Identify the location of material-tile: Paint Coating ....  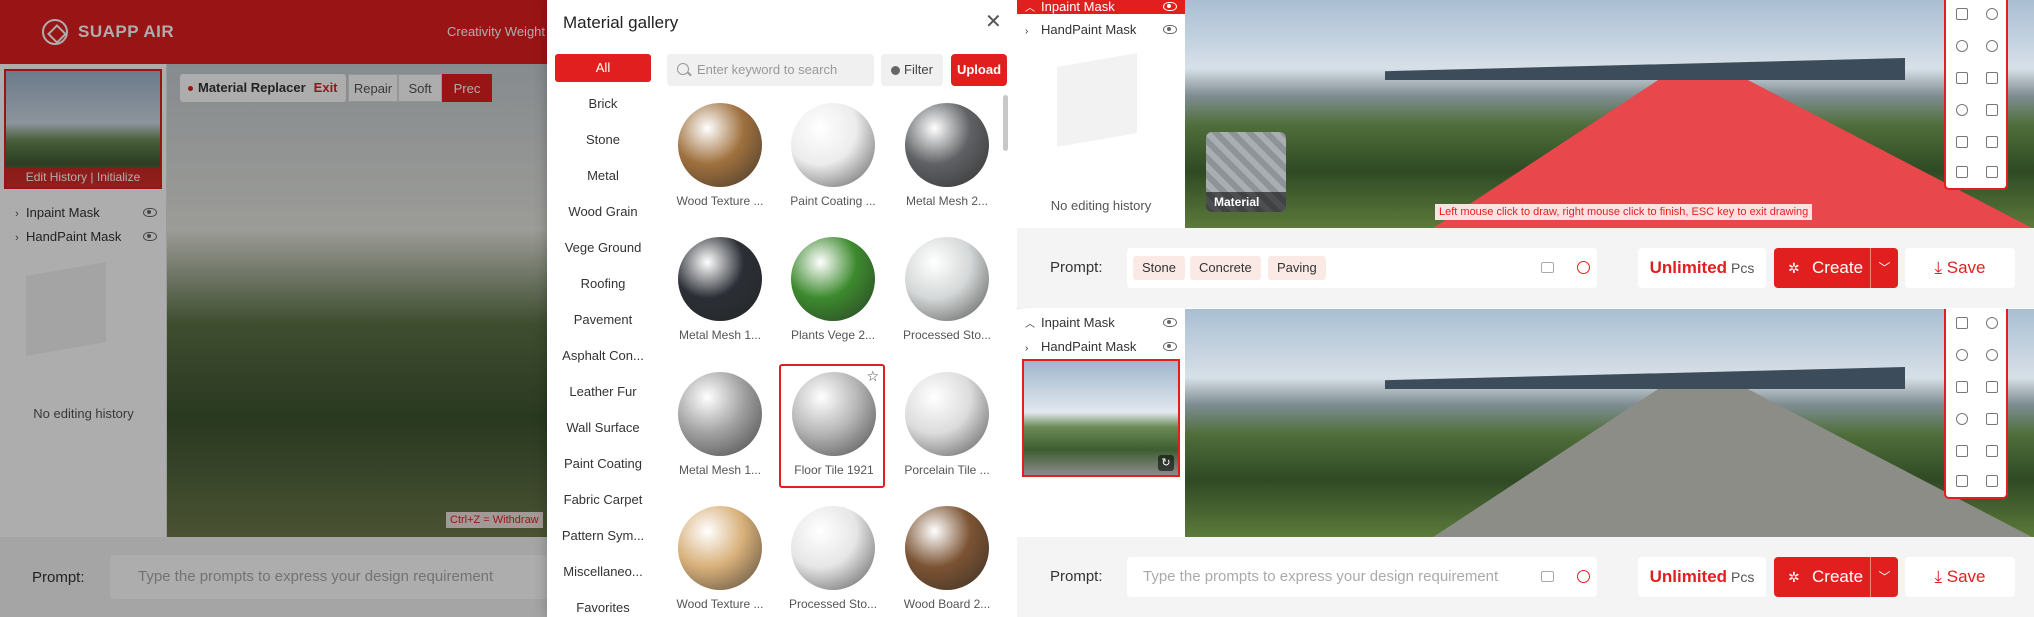
(833, 159).